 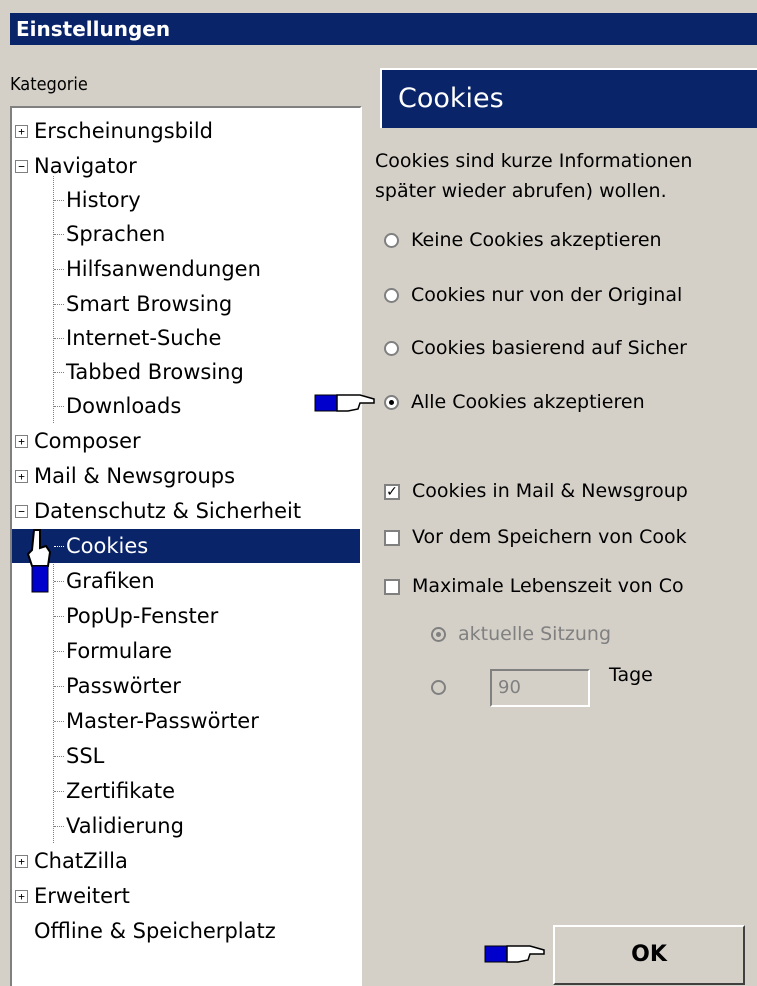 I want to click on tree-item-history: History, so click(x=186, y=200).